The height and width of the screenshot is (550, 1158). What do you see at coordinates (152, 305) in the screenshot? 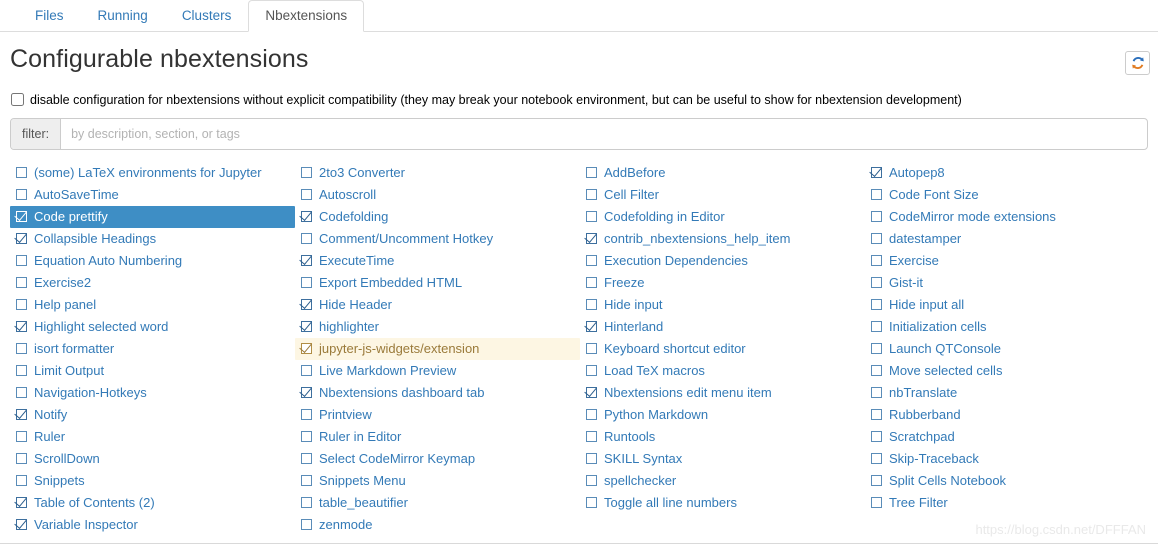
I see `extension-row: Help panel` at bounding box center [152, 305].